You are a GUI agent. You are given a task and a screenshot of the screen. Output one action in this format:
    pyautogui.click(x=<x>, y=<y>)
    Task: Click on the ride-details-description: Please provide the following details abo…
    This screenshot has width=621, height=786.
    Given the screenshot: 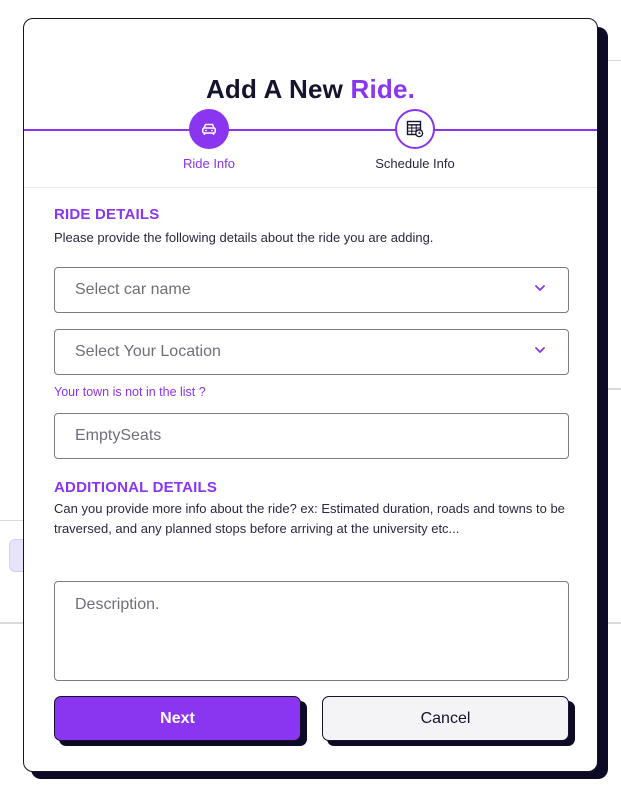 What is the action you would take?
    pyautogui.click(x=244, y=237)
    